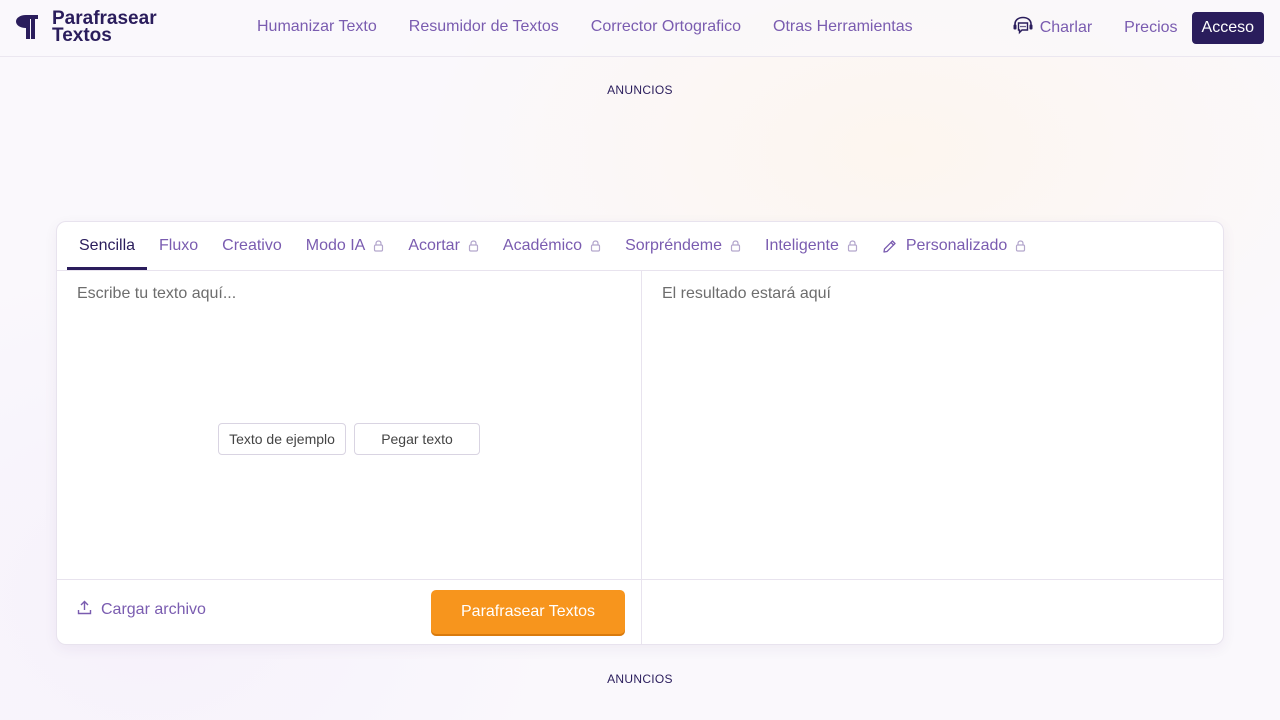 The width and height of the screenshot is (1280, 720). Describe the element at coordinates (484, 27) in the screenshot. I see `nav-link-resumidor: Resumidor de Textos` at that location.